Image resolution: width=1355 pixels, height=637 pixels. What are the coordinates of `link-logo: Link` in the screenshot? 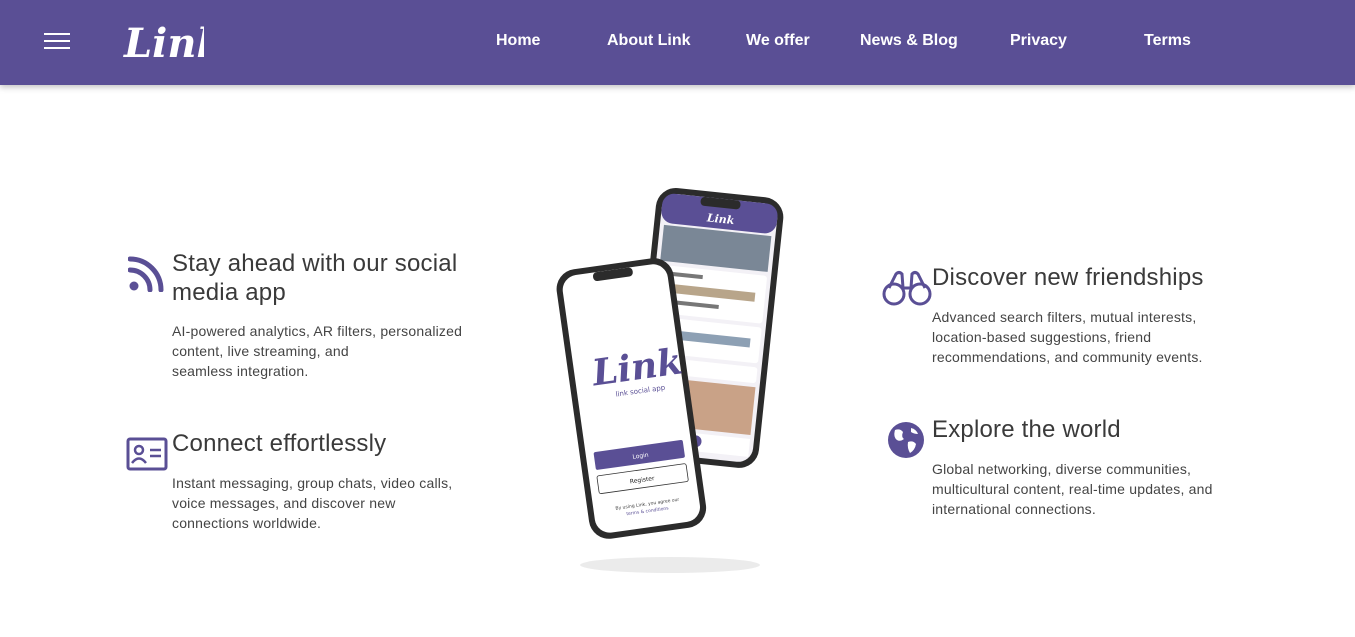 It's located at (163, 42).